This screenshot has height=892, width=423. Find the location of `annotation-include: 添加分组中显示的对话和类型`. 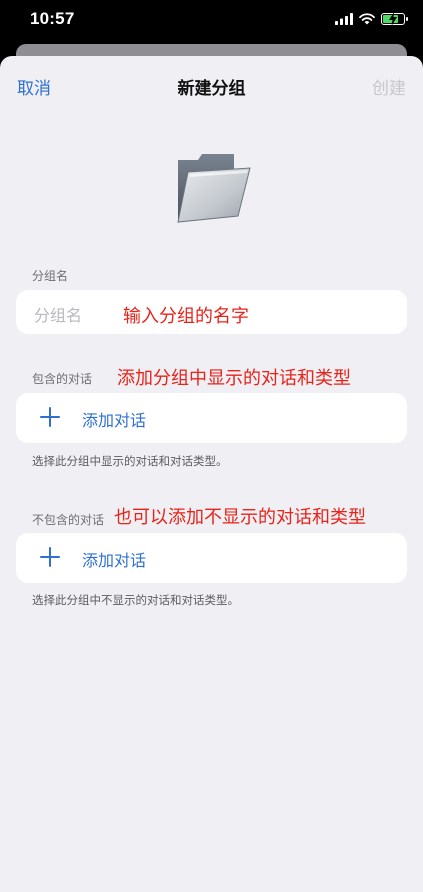

annotation-include: 添加分组中显示的对话和类型 is located at coordinates (234, 378).